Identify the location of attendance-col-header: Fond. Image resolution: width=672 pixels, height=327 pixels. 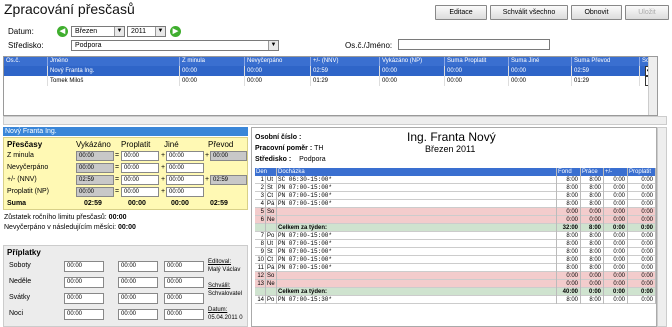
(569, 172).